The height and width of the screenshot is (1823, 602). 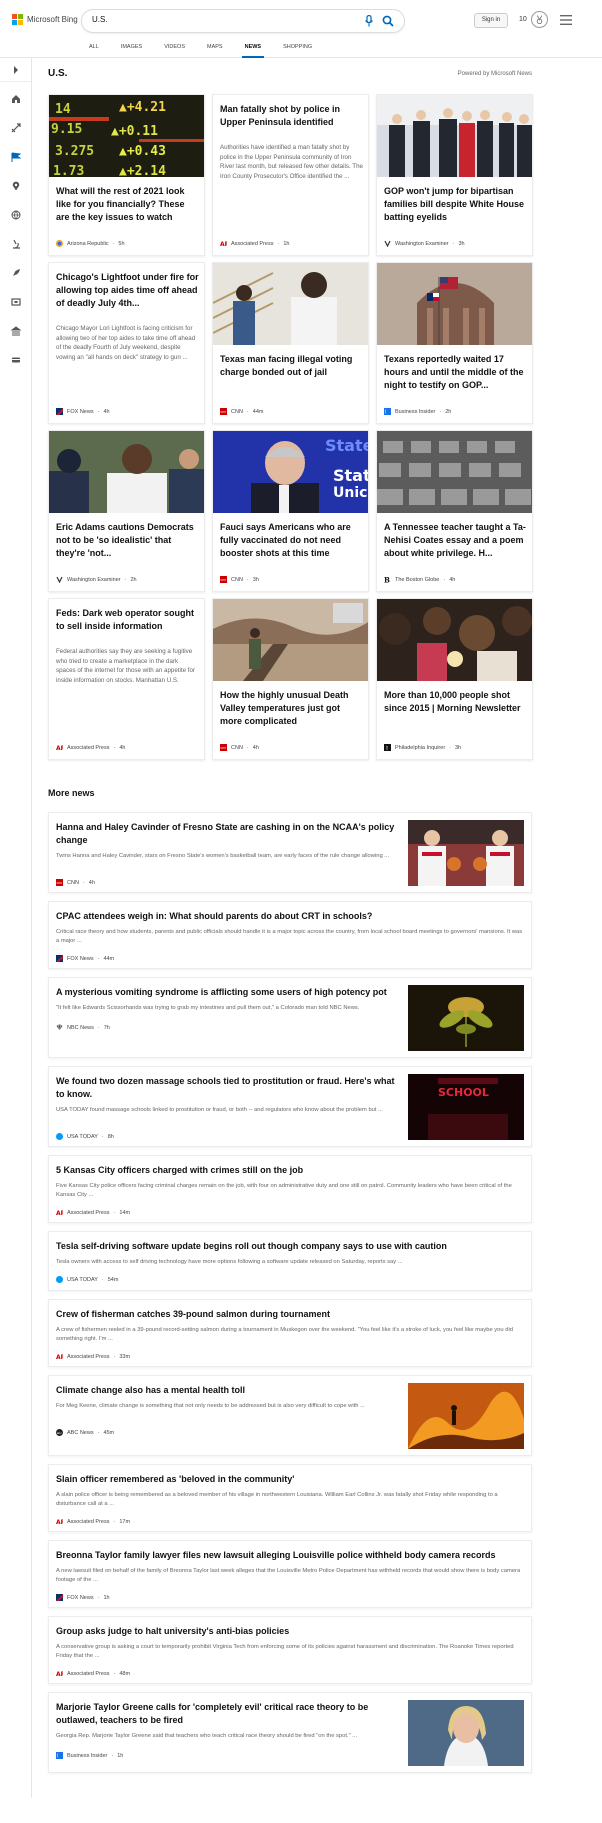 What do you see at coordinates (93, 1674) in the screenshot?
I see `item-source: AP Associated Press · 48m` at bounding box center [93, 1674].